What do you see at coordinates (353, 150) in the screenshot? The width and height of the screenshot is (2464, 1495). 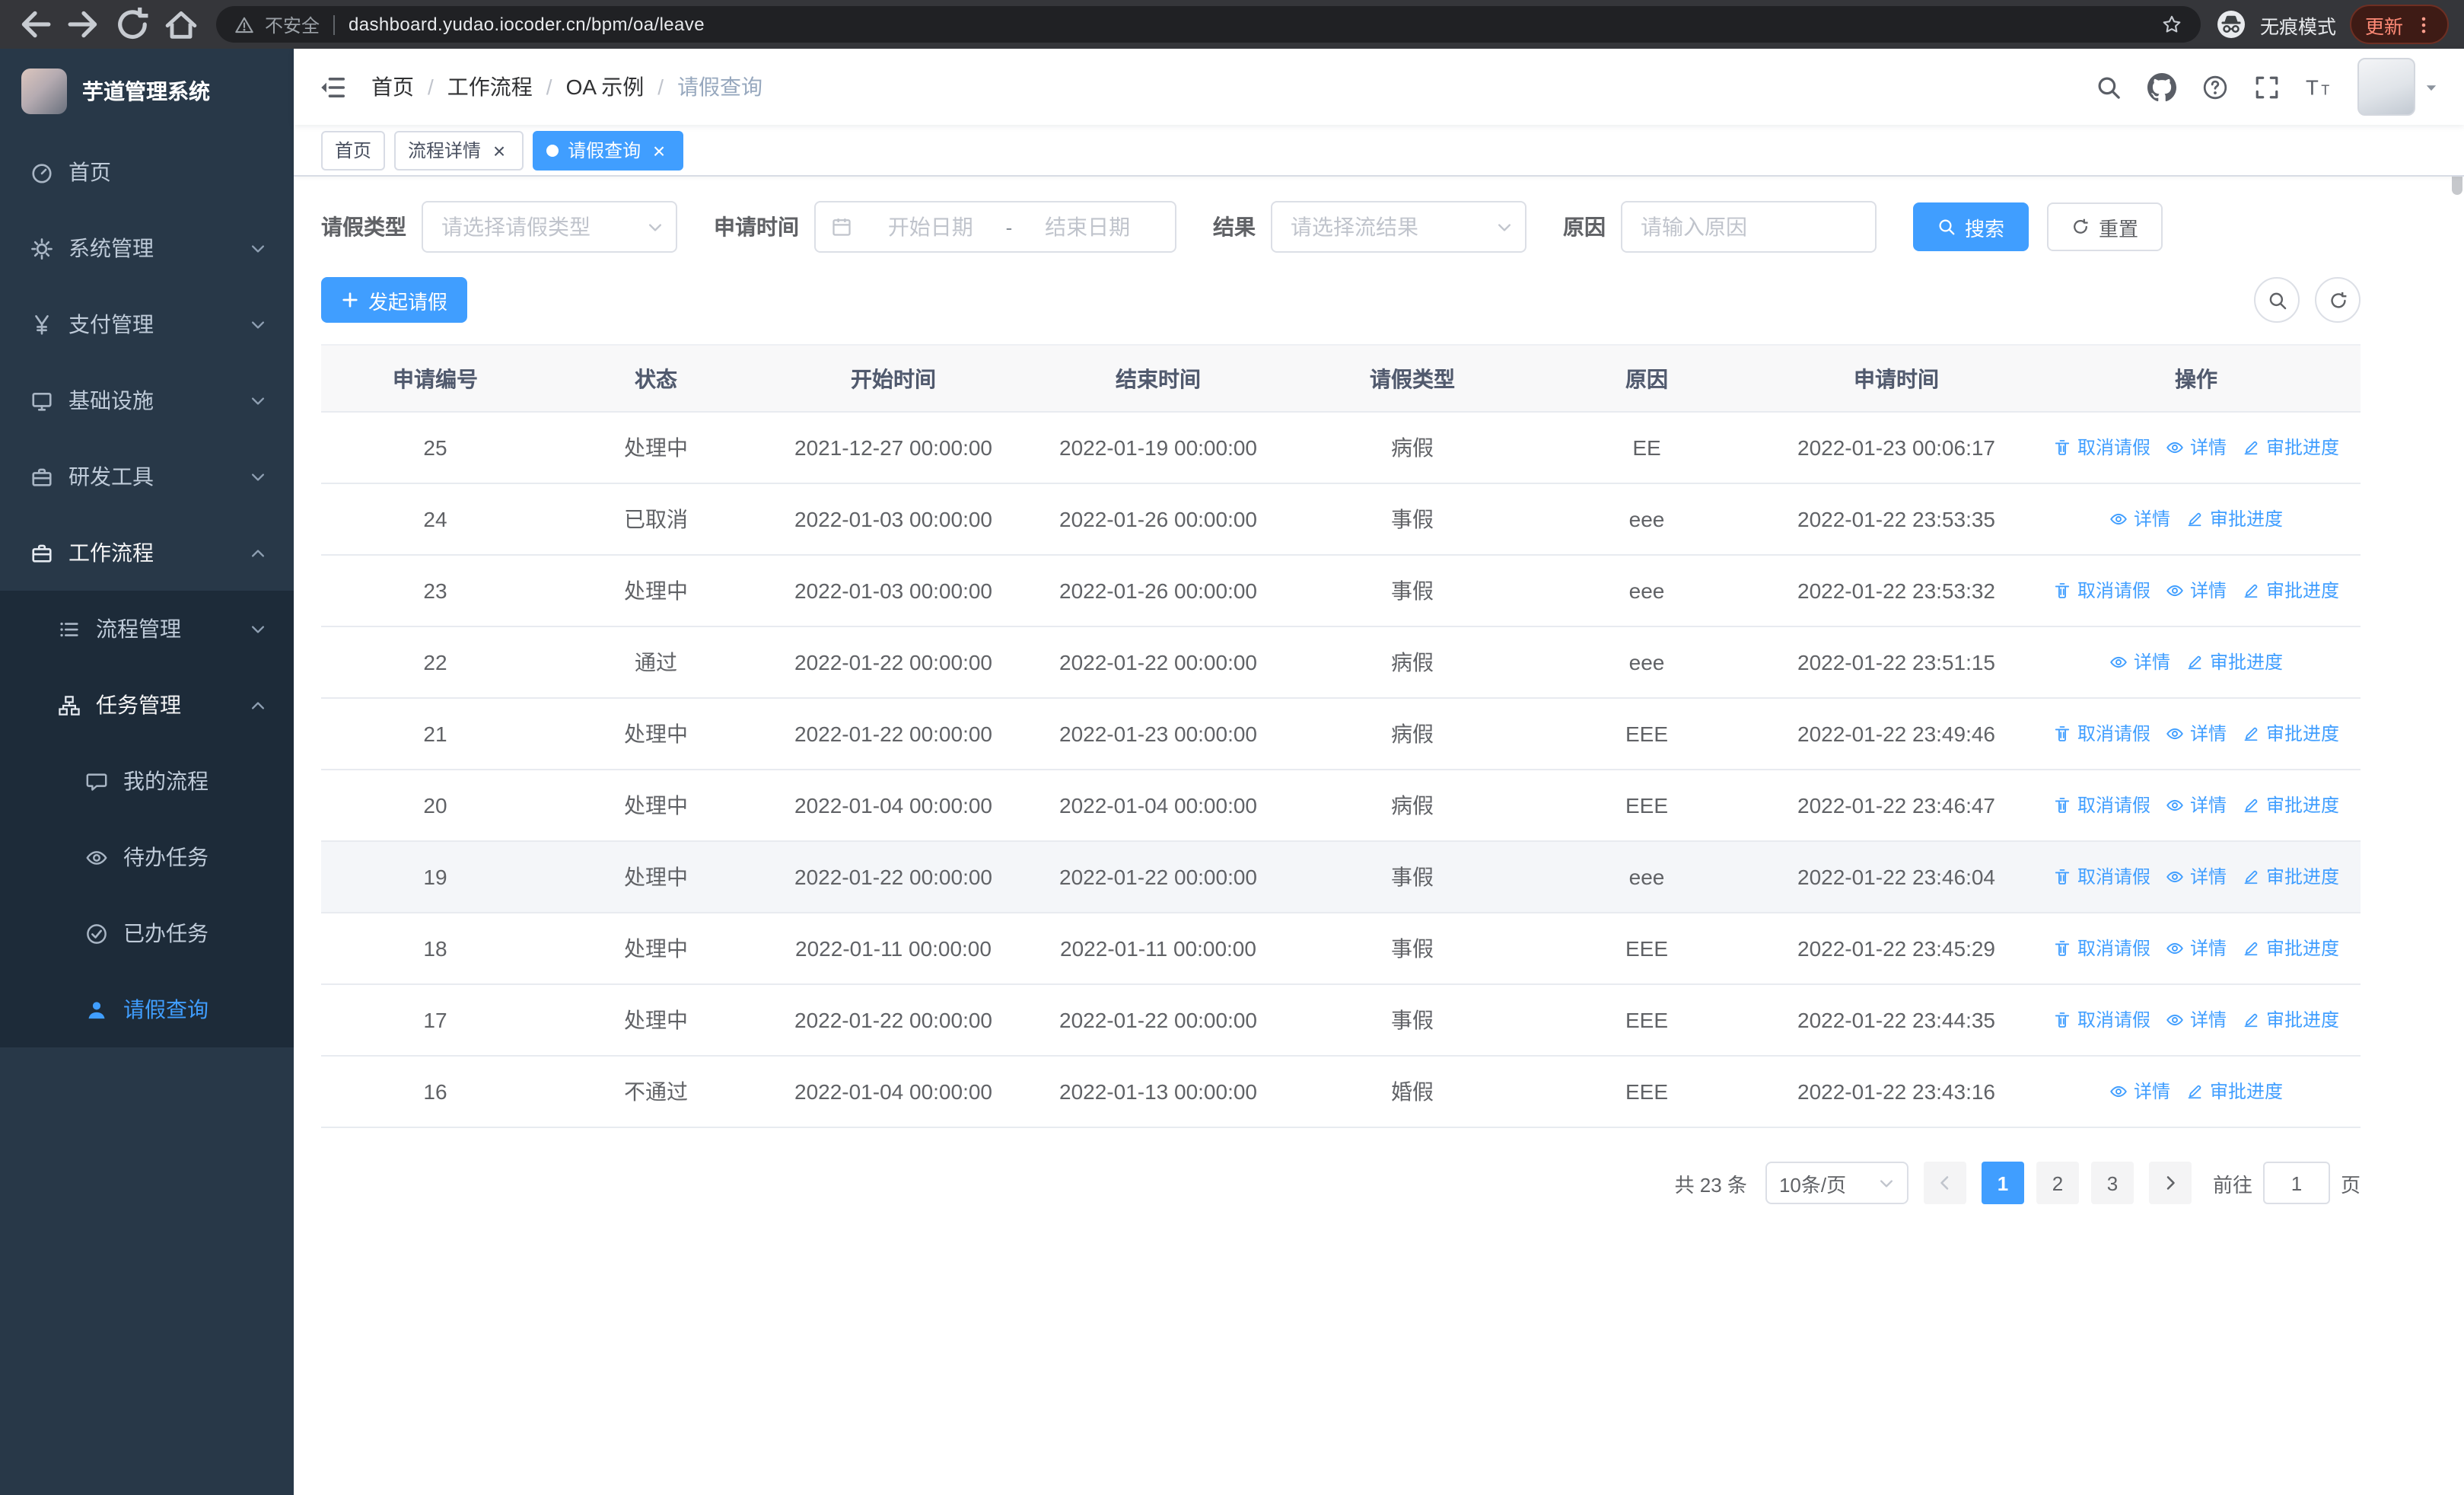 I see `tab-home: 首页` at bounding box center [353, 150].